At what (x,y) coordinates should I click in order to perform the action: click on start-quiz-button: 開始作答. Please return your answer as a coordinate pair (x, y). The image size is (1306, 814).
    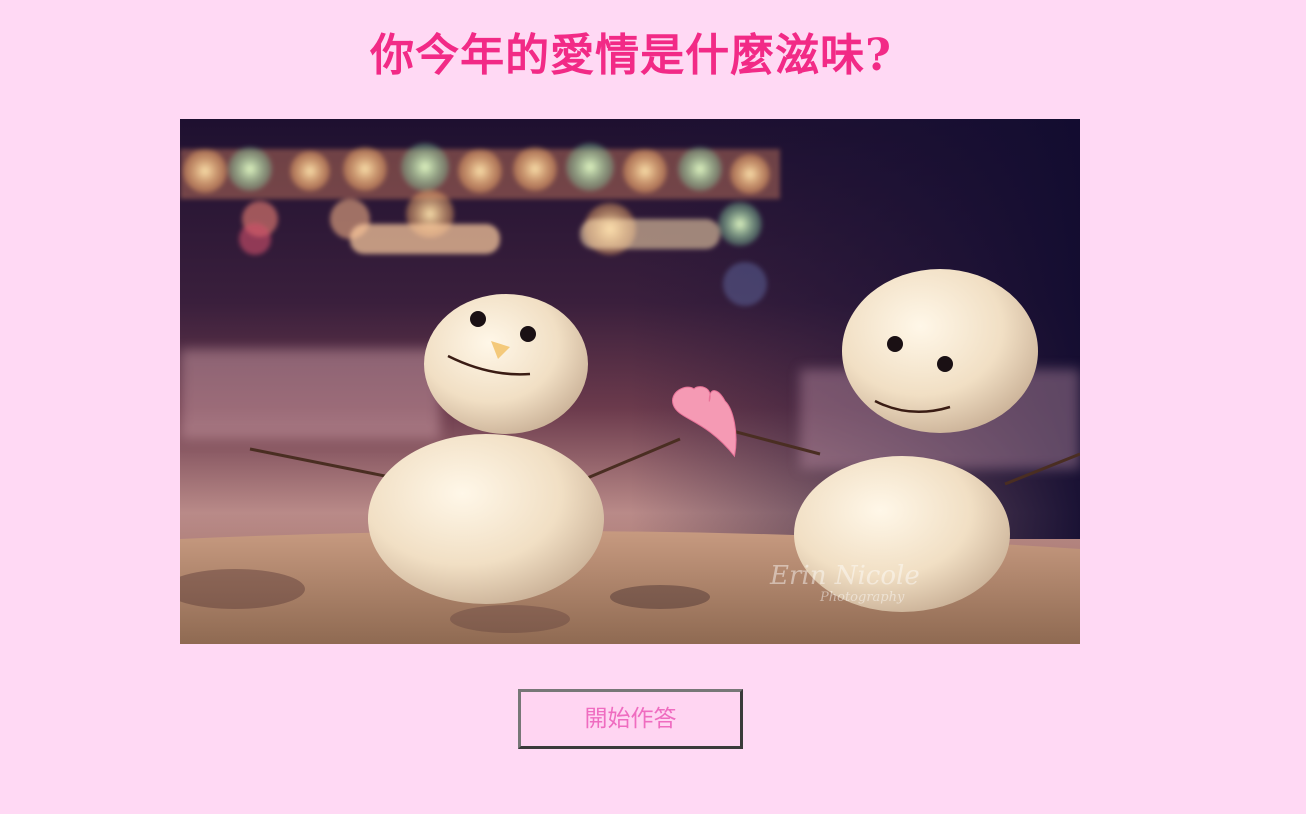
    Looking at the image, I should click on (630, 719).